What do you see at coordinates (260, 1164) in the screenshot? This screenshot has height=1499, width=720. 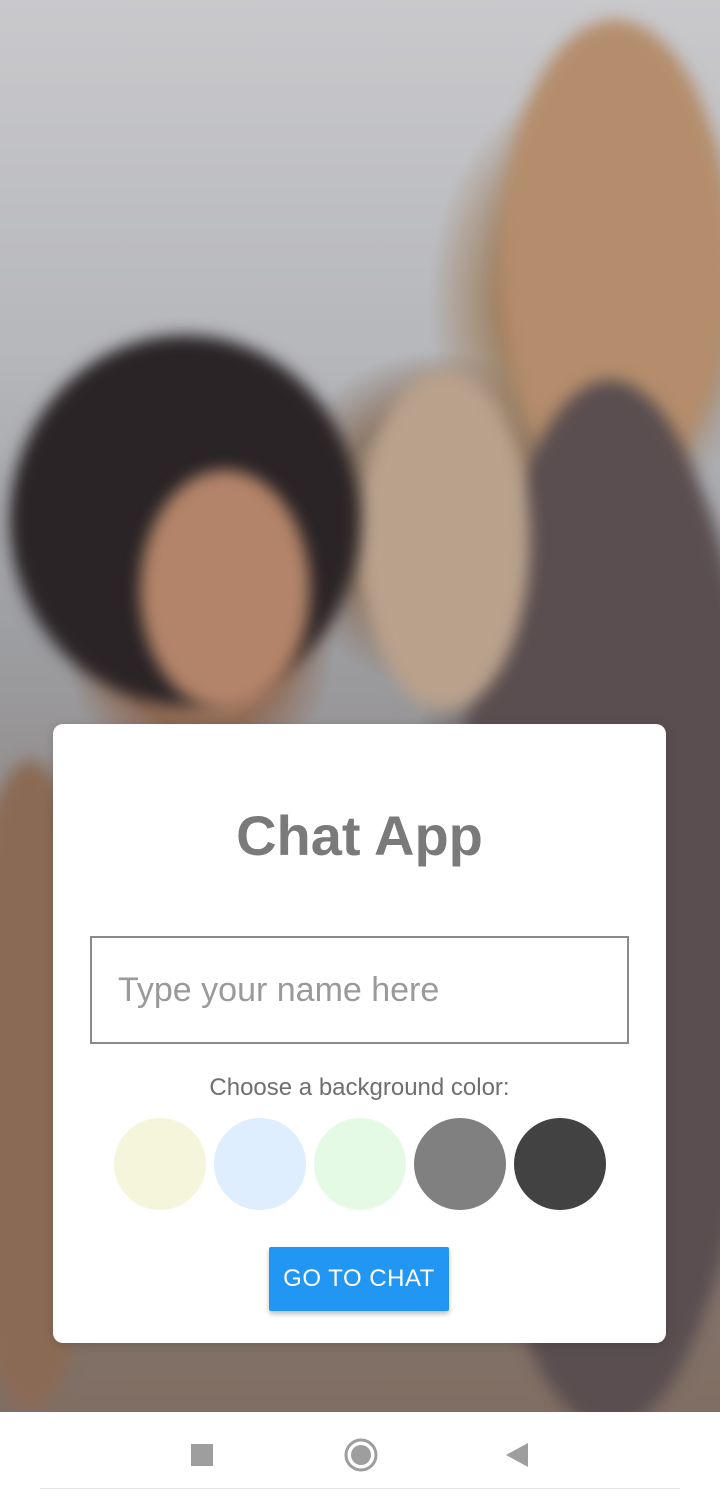 I see `color-swatch-light-blue` at bounding box center [260, 1164].